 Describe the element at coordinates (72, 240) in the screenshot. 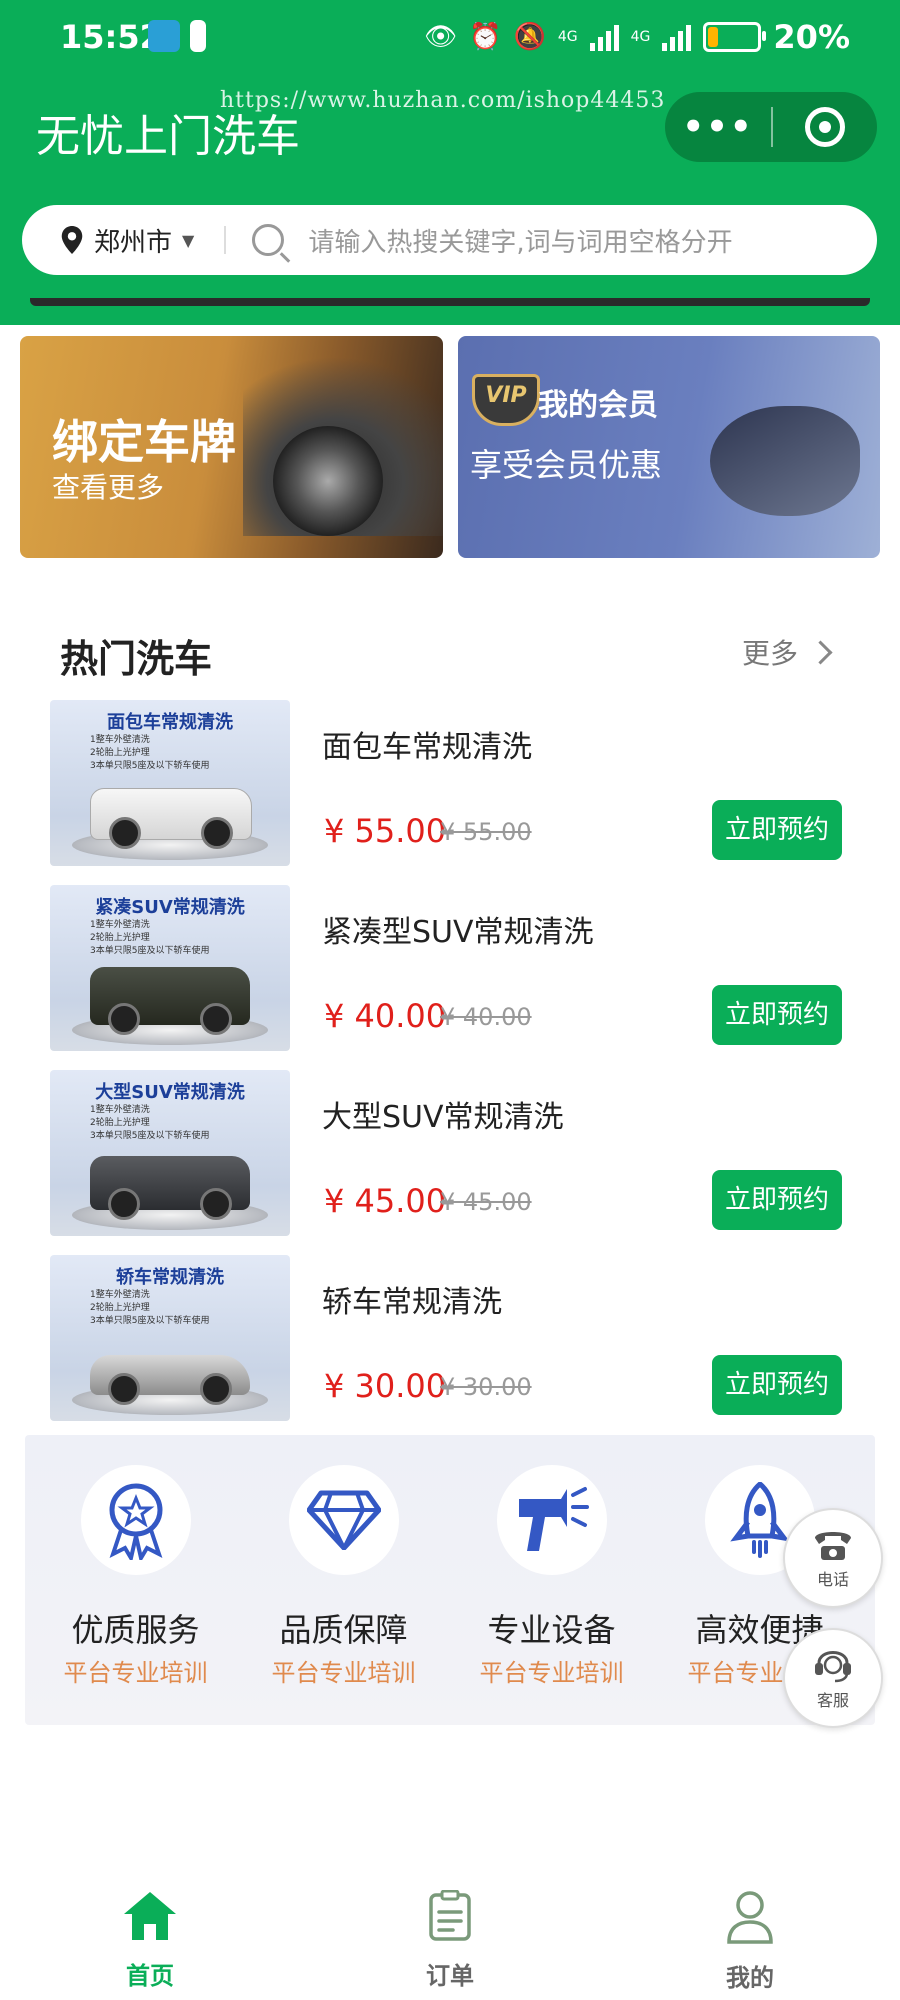

I see `location-pin-icon` at that location.